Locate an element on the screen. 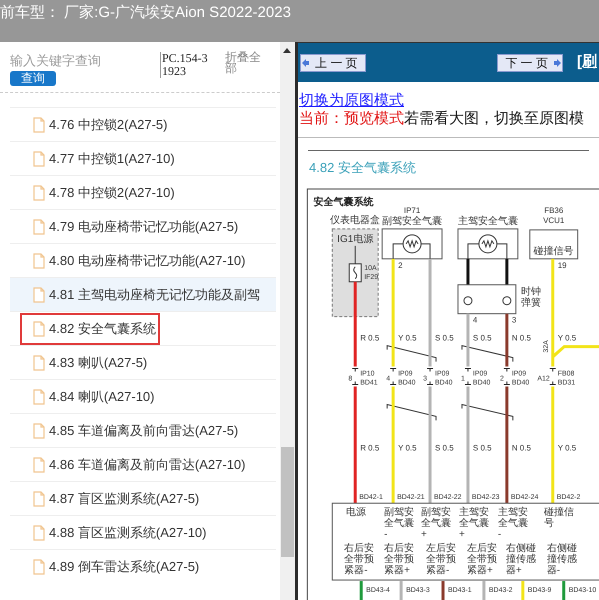 The image size is (599, 600). tree-item-label: 4.85 车道偏离及前向雷达(A27-5) is located at coordinates (143, 431).